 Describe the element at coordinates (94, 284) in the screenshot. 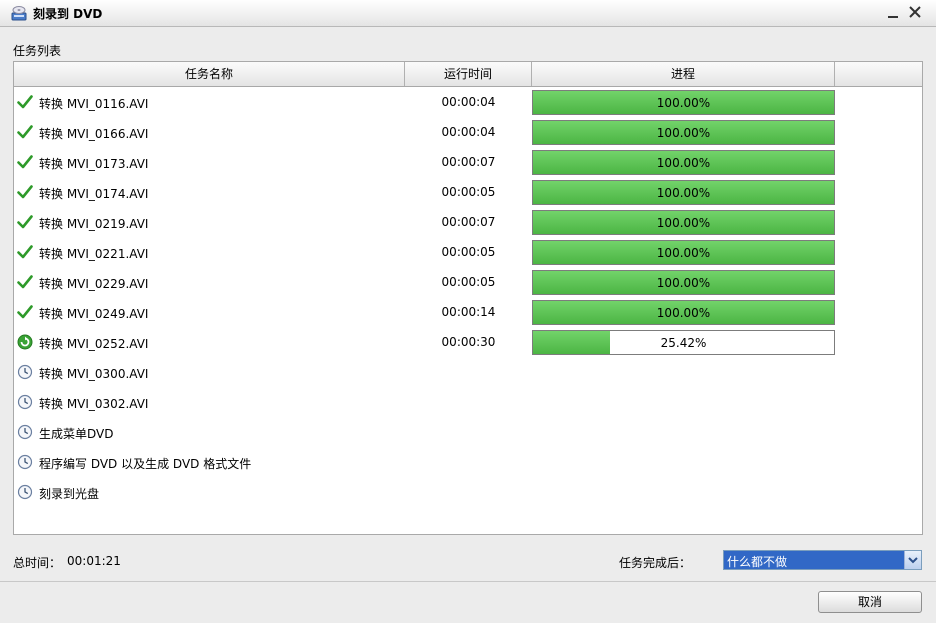

I see `task-name: 转换 MVI_0229.AVI` at that location.